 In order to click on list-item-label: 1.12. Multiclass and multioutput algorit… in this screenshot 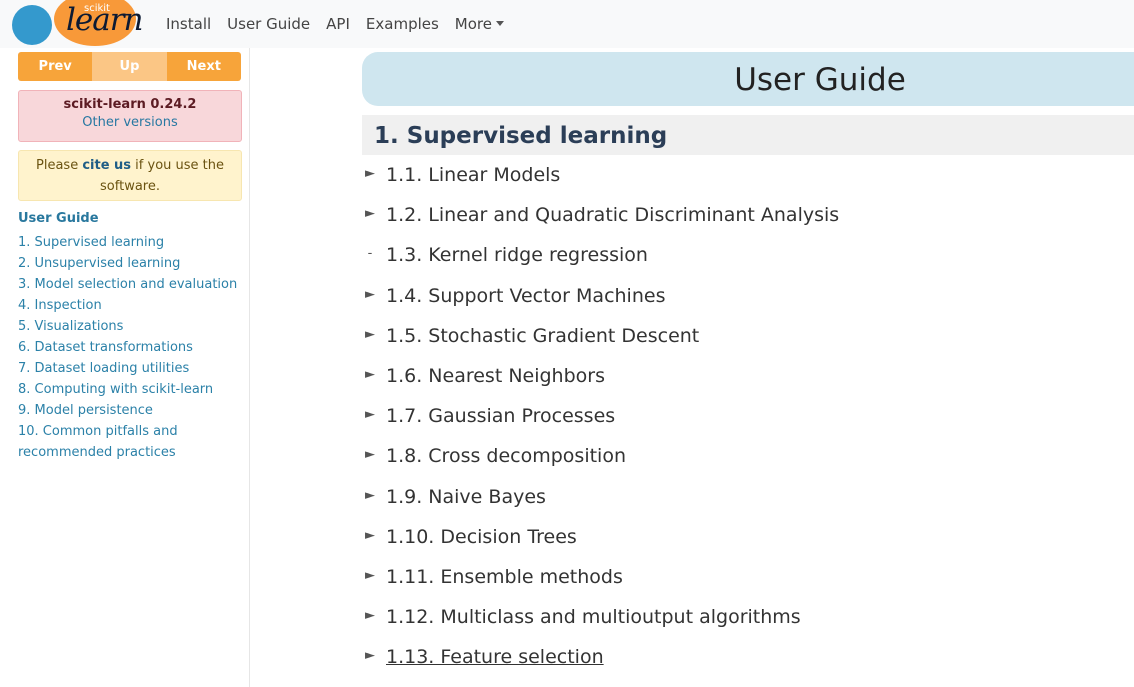, I will do `click(593, 617)`.